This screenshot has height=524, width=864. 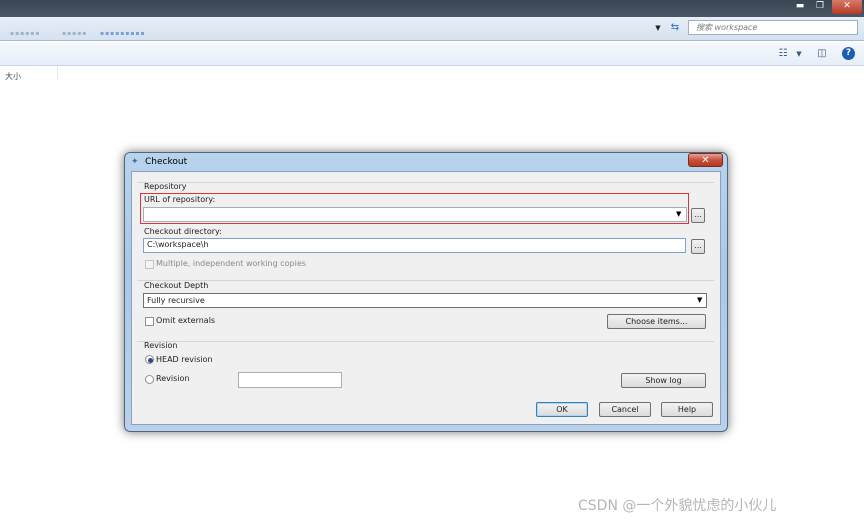 What do you see at coordinates (178, 244) in the screenshot?
I see `checkout-dir-value: C:\workspace\h` at bounding box center [178, 244].